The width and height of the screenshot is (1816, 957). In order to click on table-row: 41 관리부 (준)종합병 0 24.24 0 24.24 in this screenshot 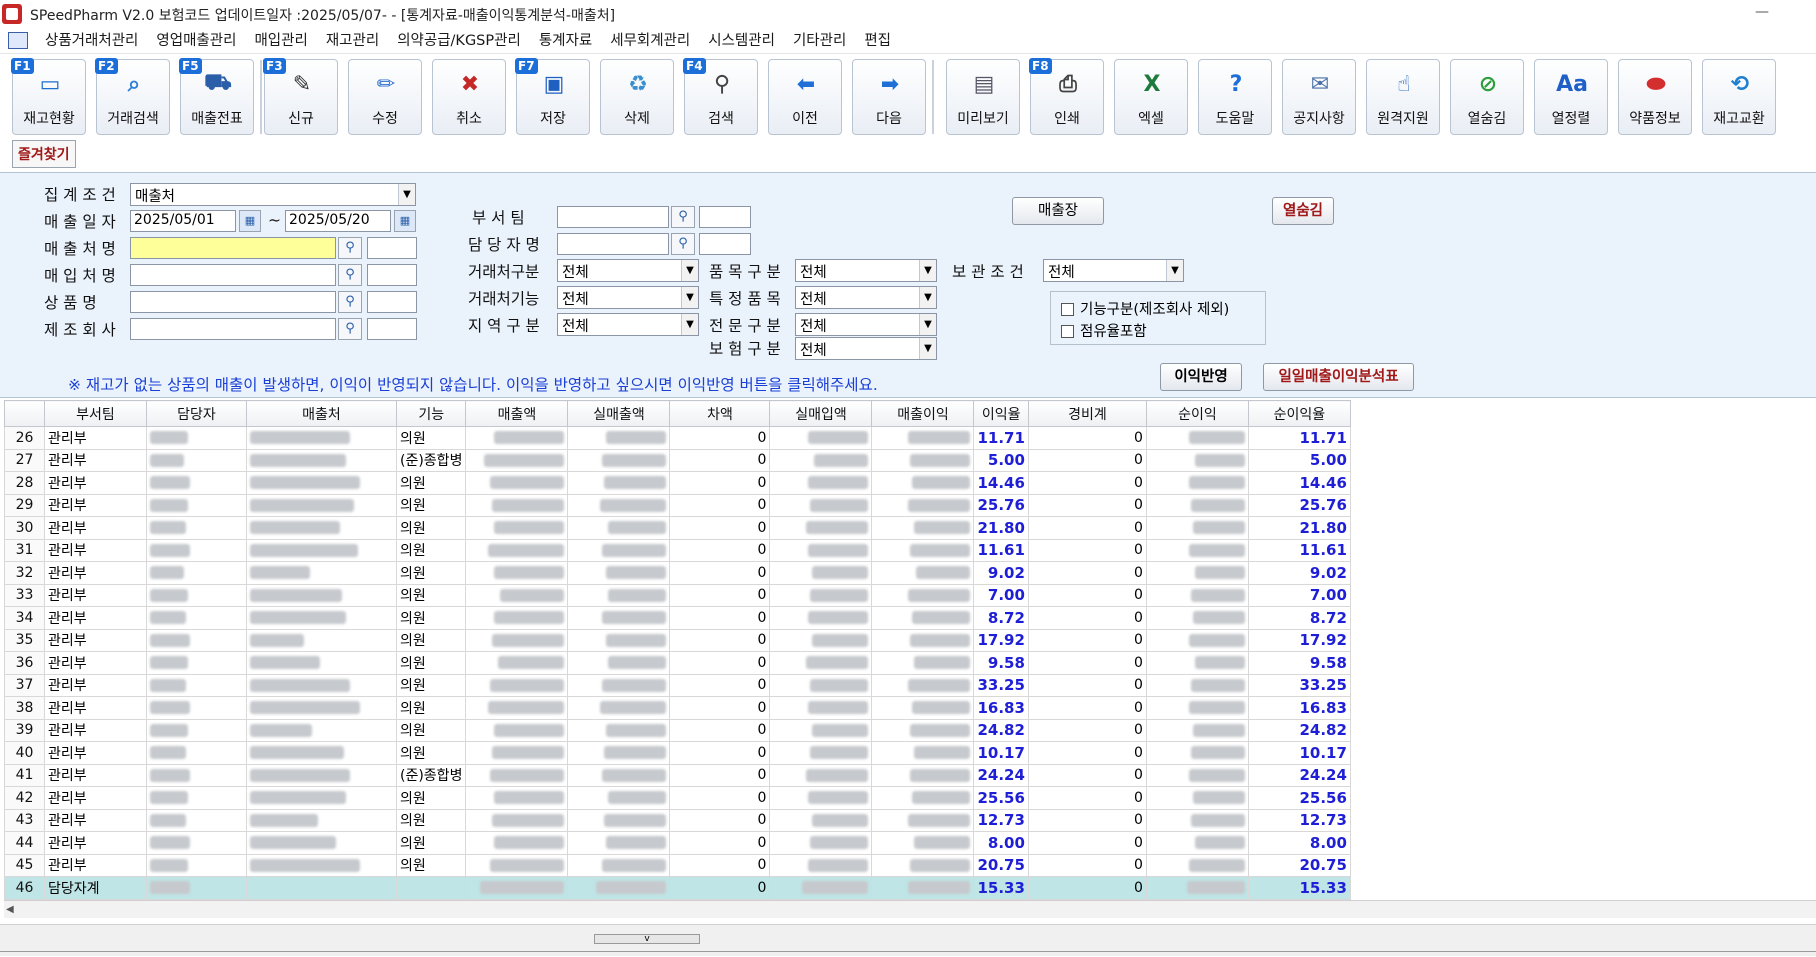, I will do `click(677, 775)`.